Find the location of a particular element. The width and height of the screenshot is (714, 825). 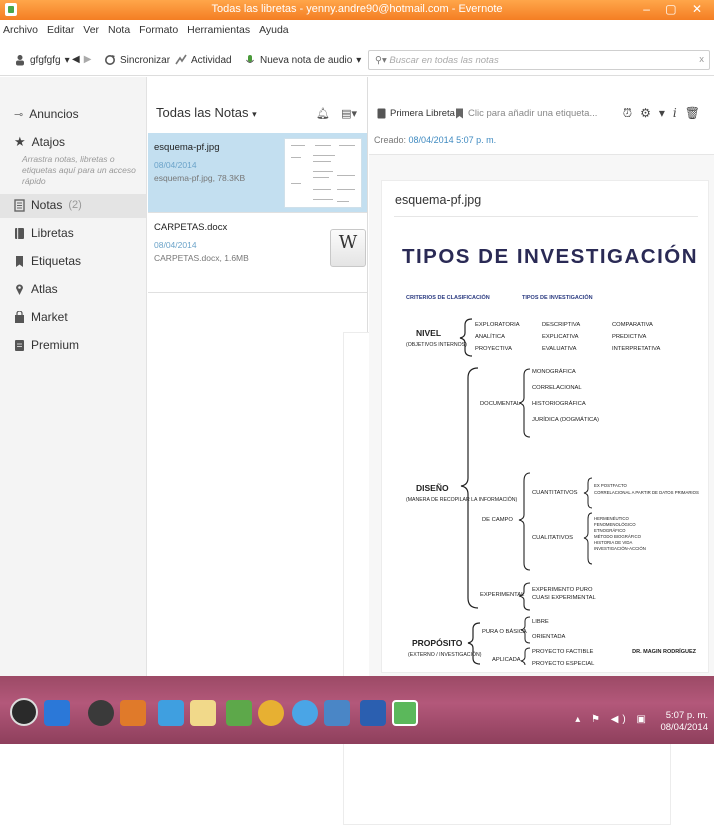

account-menu: gfgfgfg ▾ is located at coordinates (42, 60).